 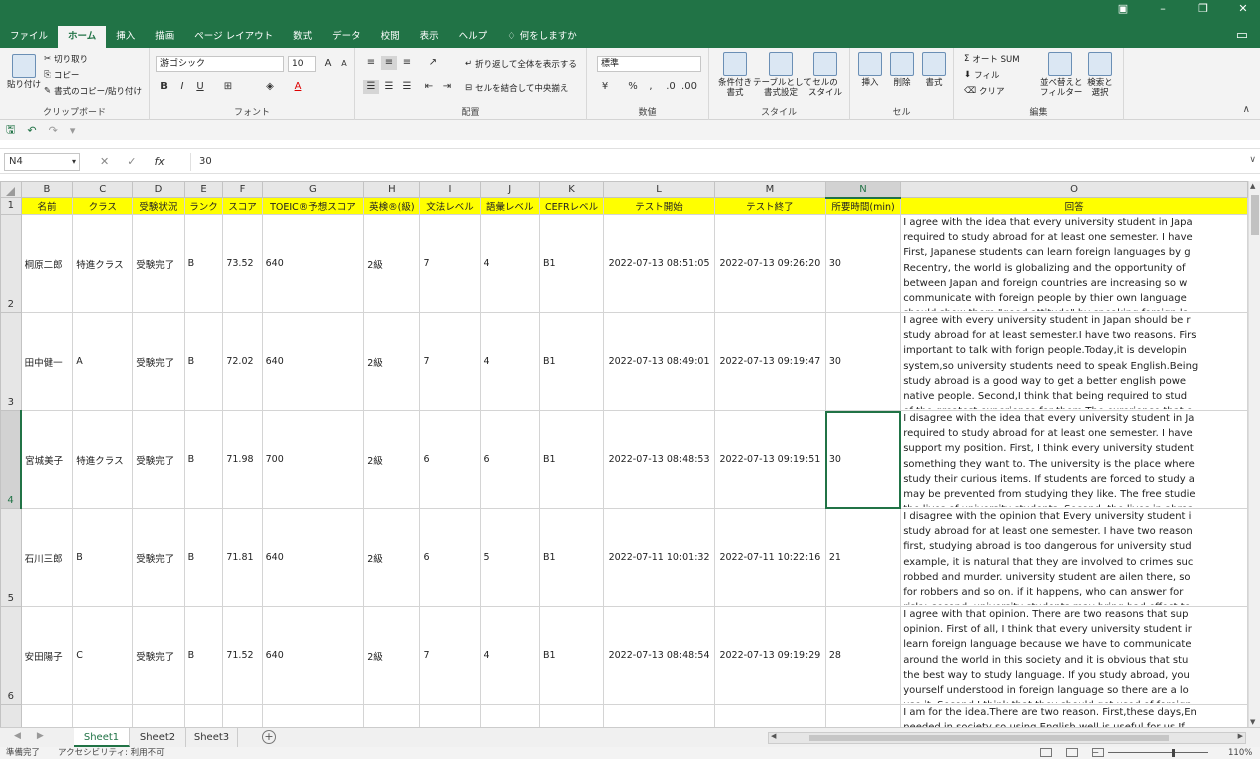 I want to click on collapse-ribbon-icon: ∧, so click(x=1246, y=109).